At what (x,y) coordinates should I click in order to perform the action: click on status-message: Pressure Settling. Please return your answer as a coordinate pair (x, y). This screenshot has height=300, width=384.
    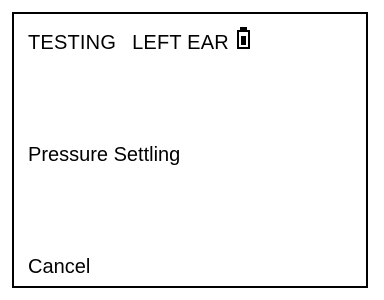
    Looking at the image, I should click on (104, 155).